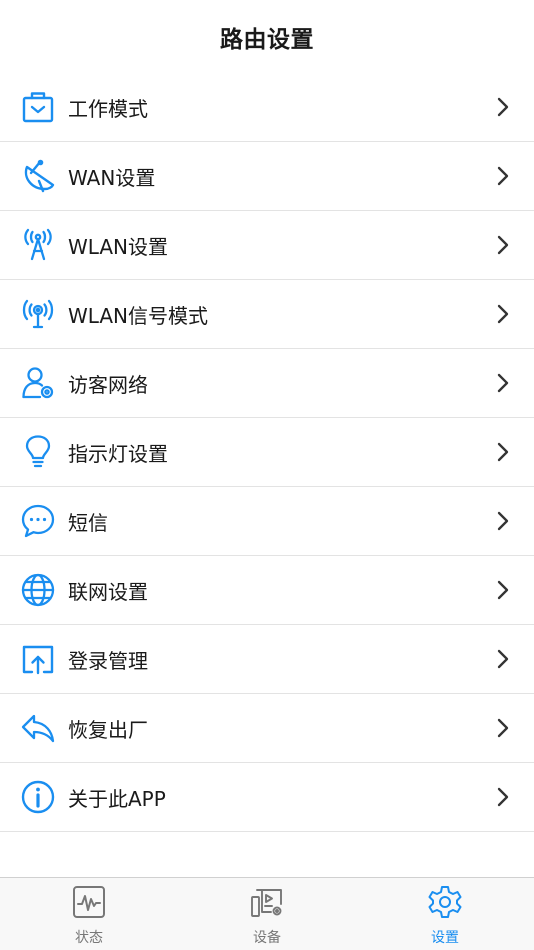 The height and width of the screenshot is (950, 534). I want to click on menu-item-label: 工作模式, so click(108, 108).